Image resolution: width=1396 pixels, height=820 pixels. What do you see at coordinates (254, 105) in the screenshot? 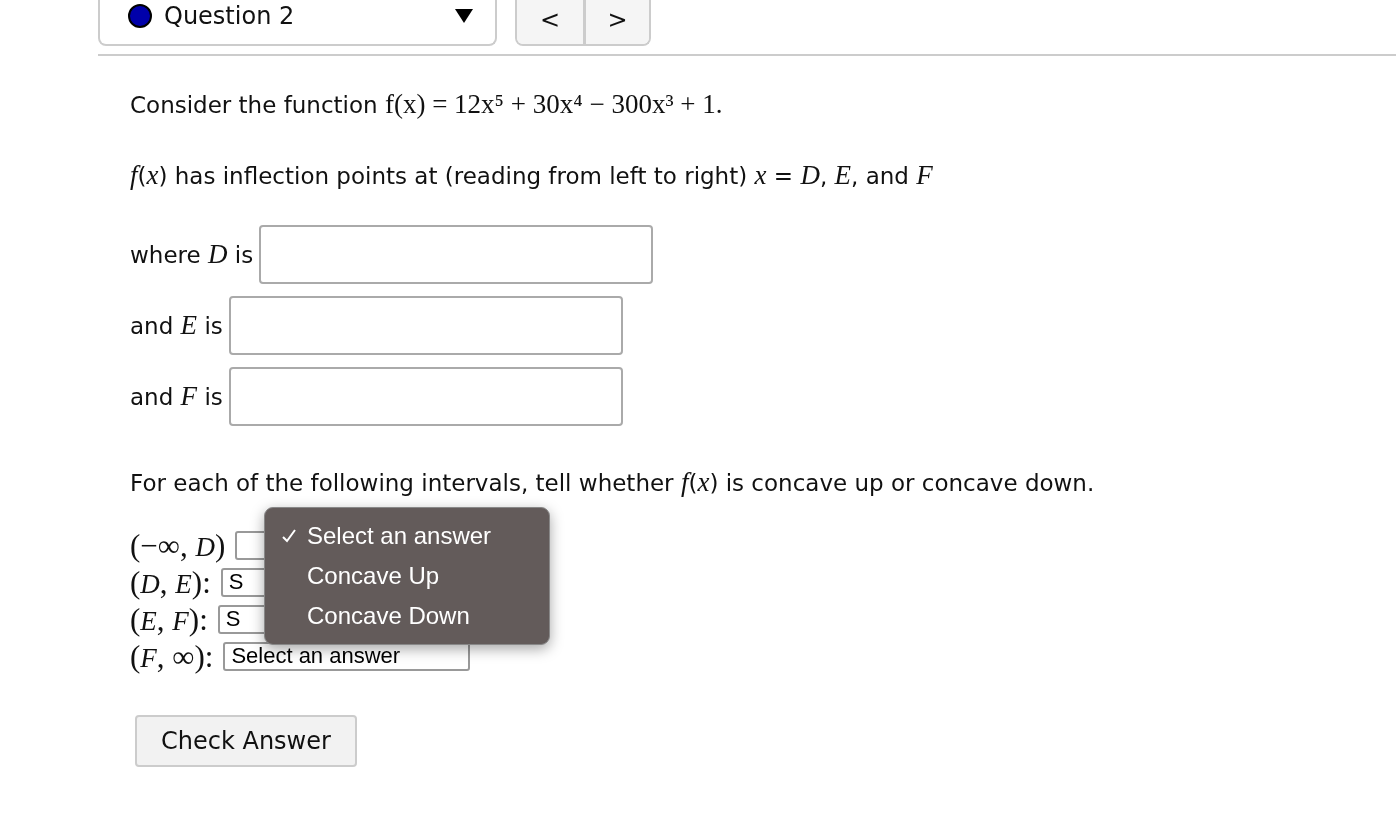
I see `question-text: Consider the function` at bounding box center [254, 105].